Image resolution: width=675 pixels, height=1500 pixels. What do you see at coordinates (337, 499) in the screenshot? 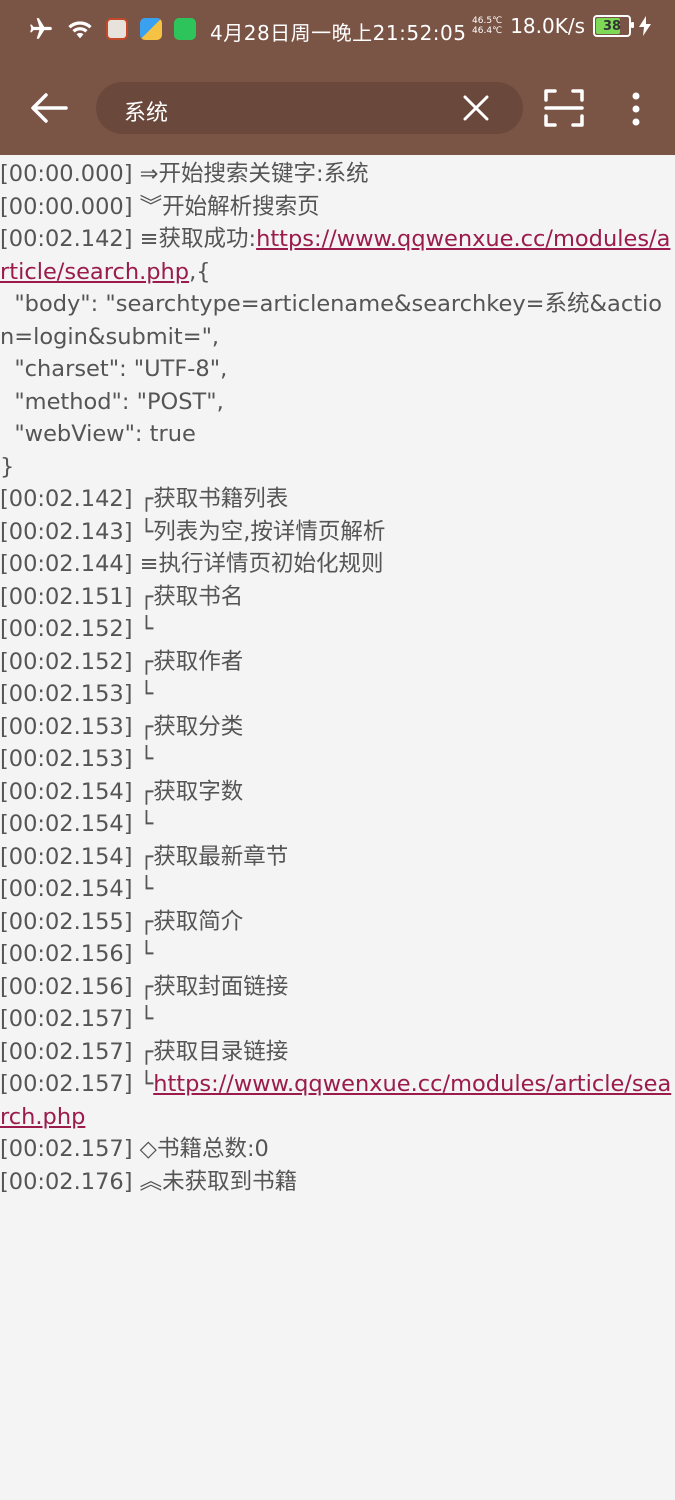
I see `log-line: [00:02.142] ┌获取书籍列表` at bounding box center [337, 499].